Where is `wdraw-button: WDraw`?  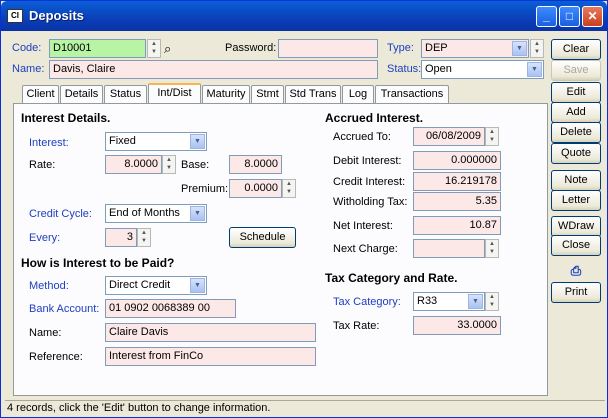
wdraw-button: WDraw is located at coordinates (576, 226).